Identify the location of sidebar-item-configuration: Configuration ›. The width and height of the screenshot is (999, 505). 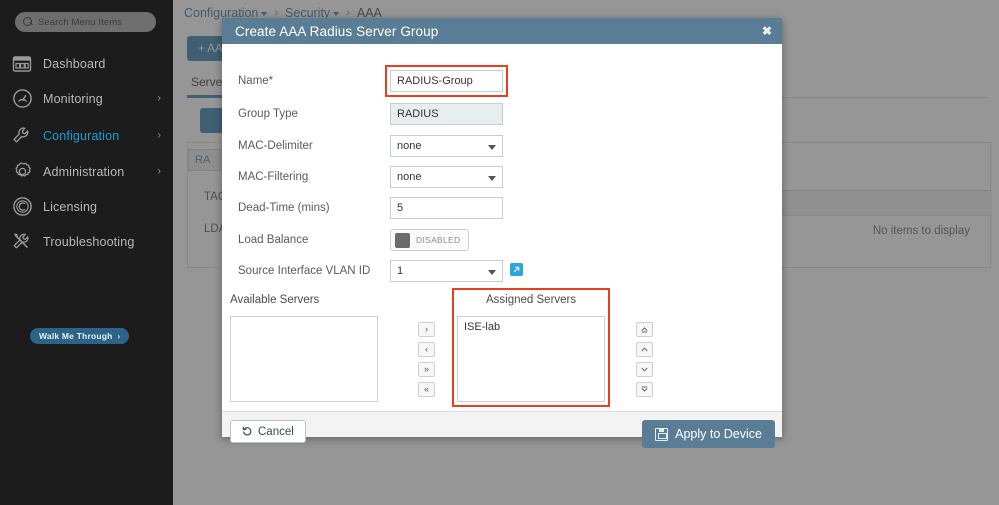
(86, 135).